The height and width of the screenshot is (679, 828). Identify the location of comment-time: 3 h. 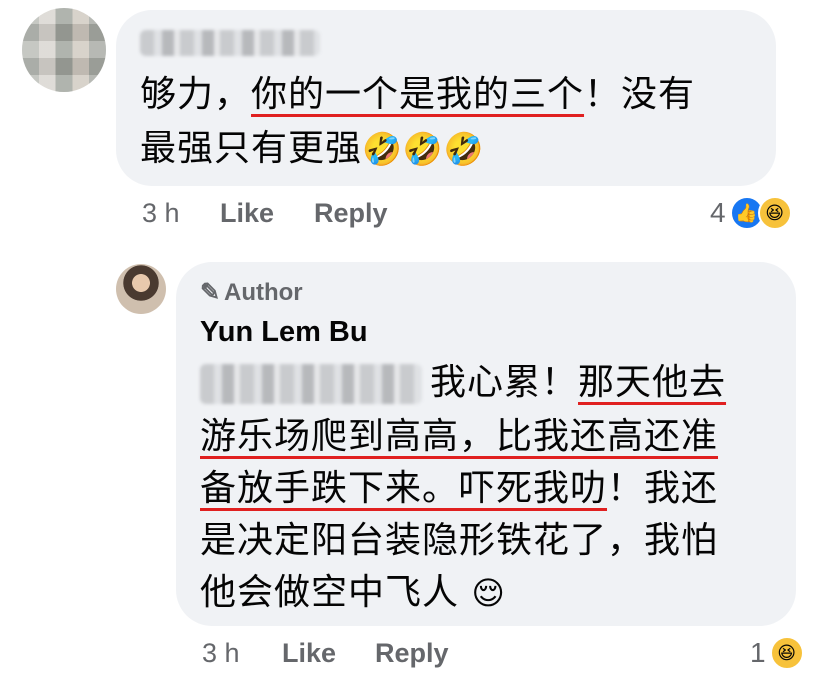
(161, 213).